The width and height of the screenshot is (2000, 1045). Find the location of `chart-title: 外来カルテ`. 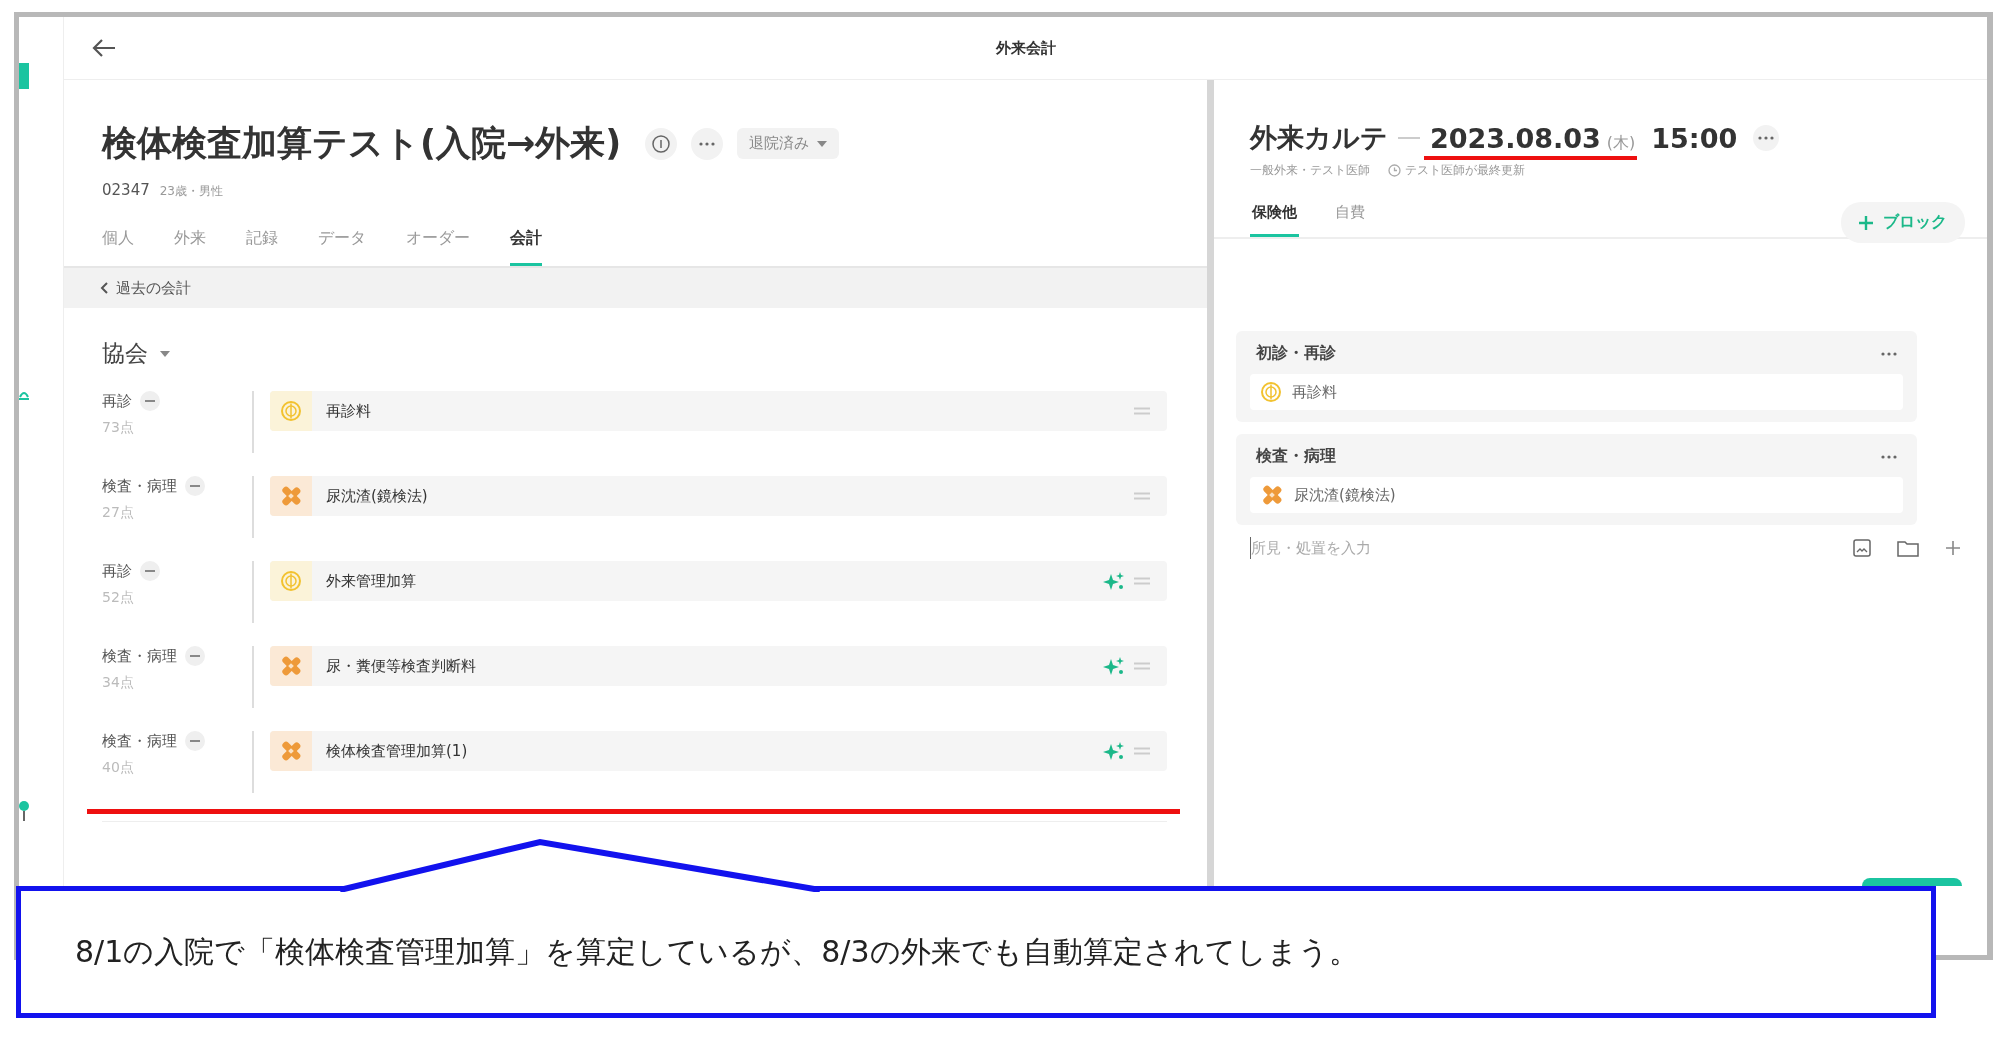

chart-title: 外来カルテ is located at coordinates (1319, 138).